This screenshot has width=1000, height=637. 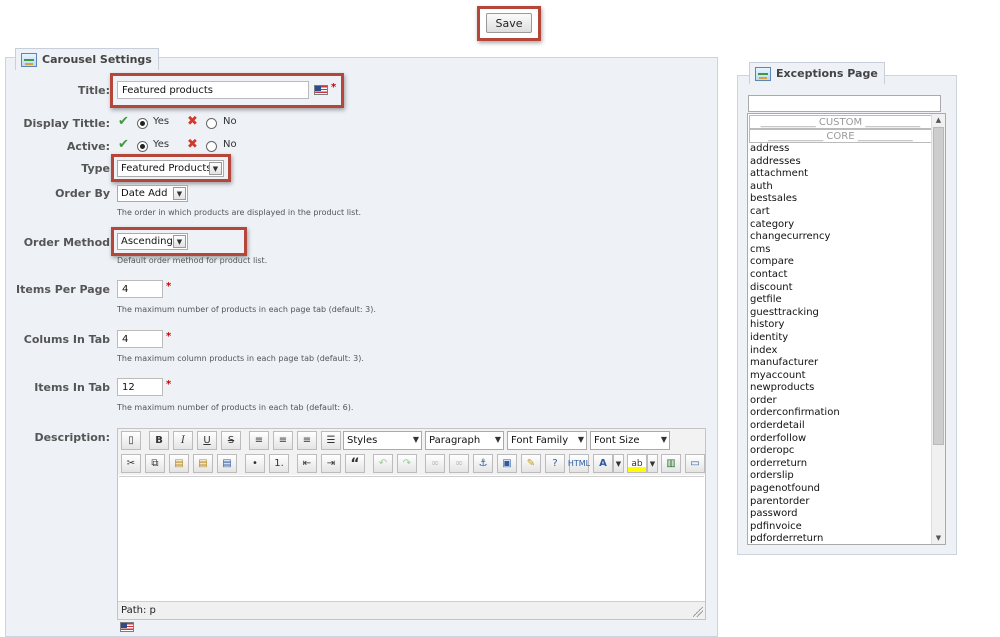 What do you see at coordinates (152, 193) in the screenshot?
I see `order-by-select: Date Add ▼` at bounding box center [152, 193].